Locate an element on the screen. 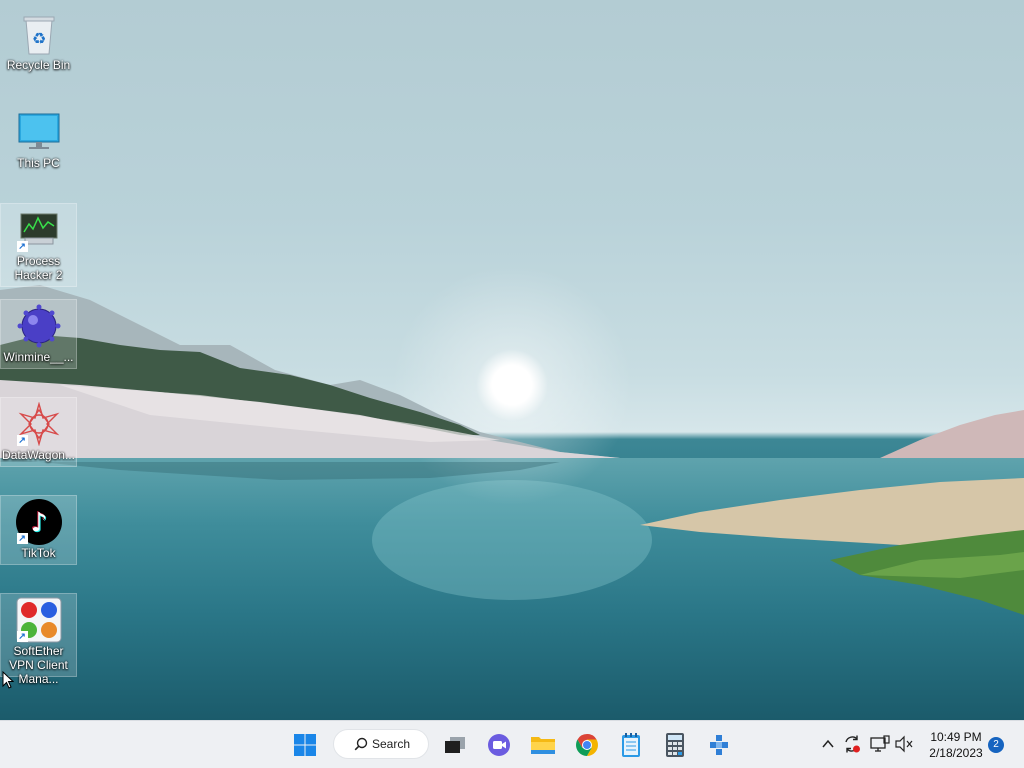 The width and height of the screenshot is (1024, 768). clock-date: 2/18/2023 is located at coordinates (956, 753).